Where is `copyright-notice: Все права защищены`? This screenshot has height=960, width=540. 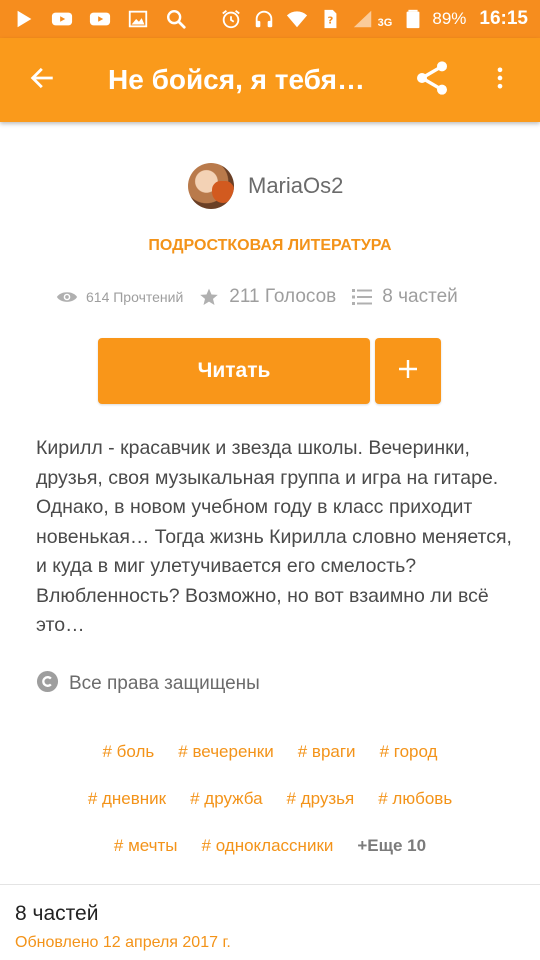 copyright-notice: Все права защищены is located at coordinates (148, 684).